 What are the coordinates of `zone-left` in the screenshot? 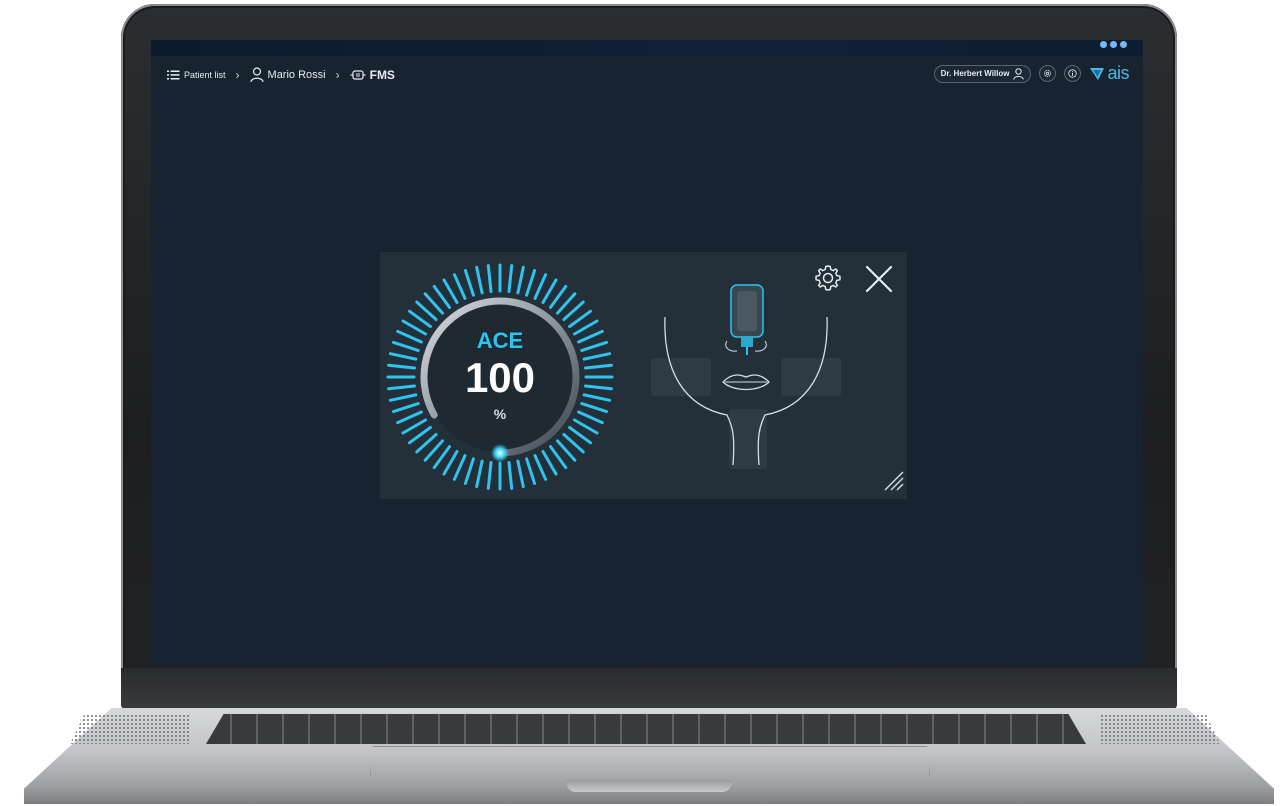 It's located at (681, 377).